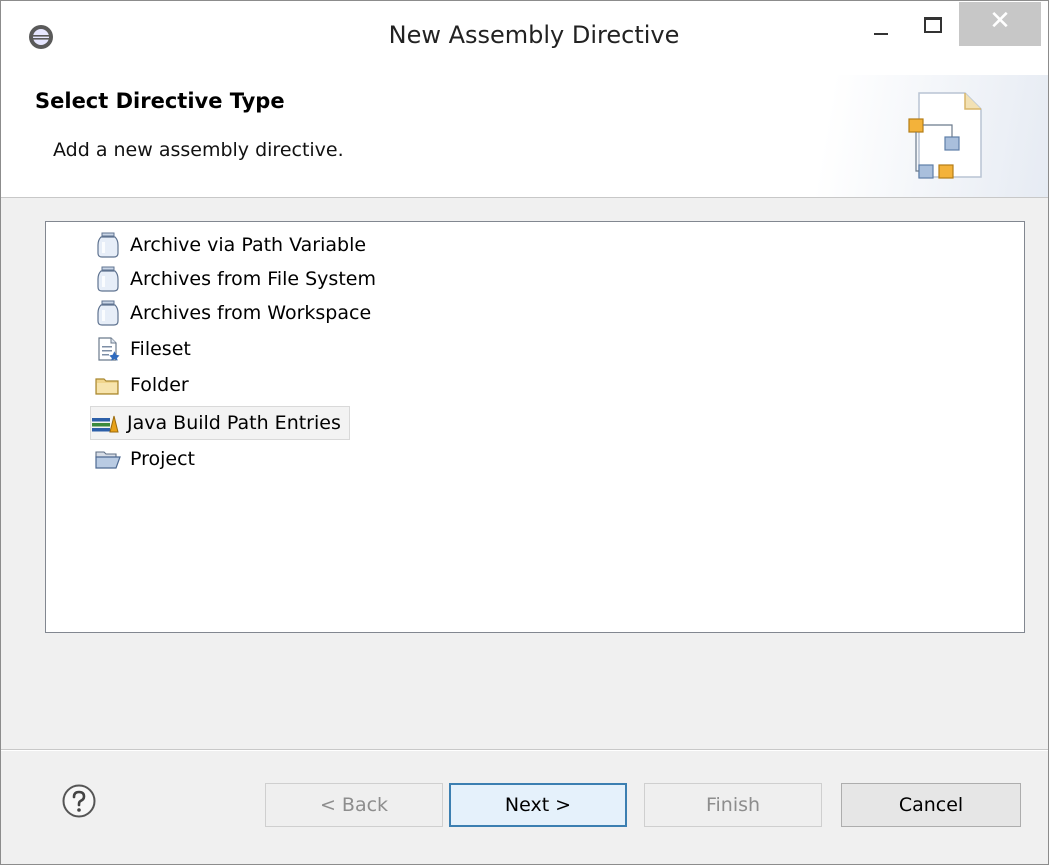  Describe the element at coordinates (248, 245) in the screenshot. I see `list-item-label: Archive via Path Variable` at that location.